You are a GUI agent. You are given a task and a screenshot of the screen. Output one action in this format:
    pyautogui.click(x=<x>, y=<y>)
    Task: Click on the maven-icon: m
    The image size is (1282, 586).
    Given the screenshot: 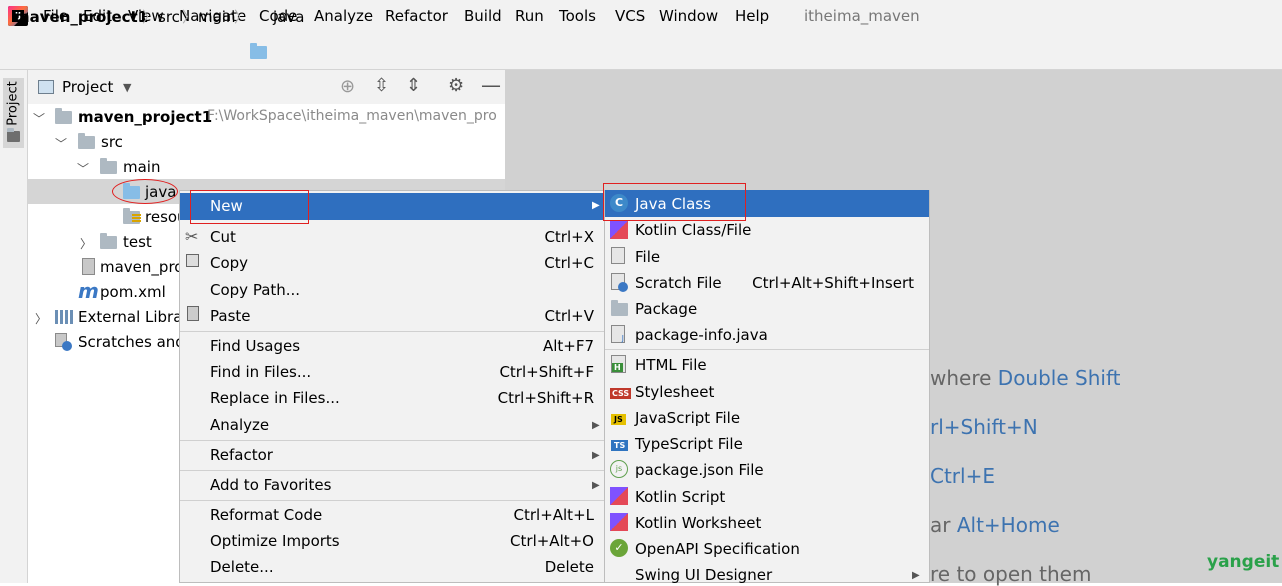 What is the action you would take?
    pyautogui.click(x=88, y=291)
    